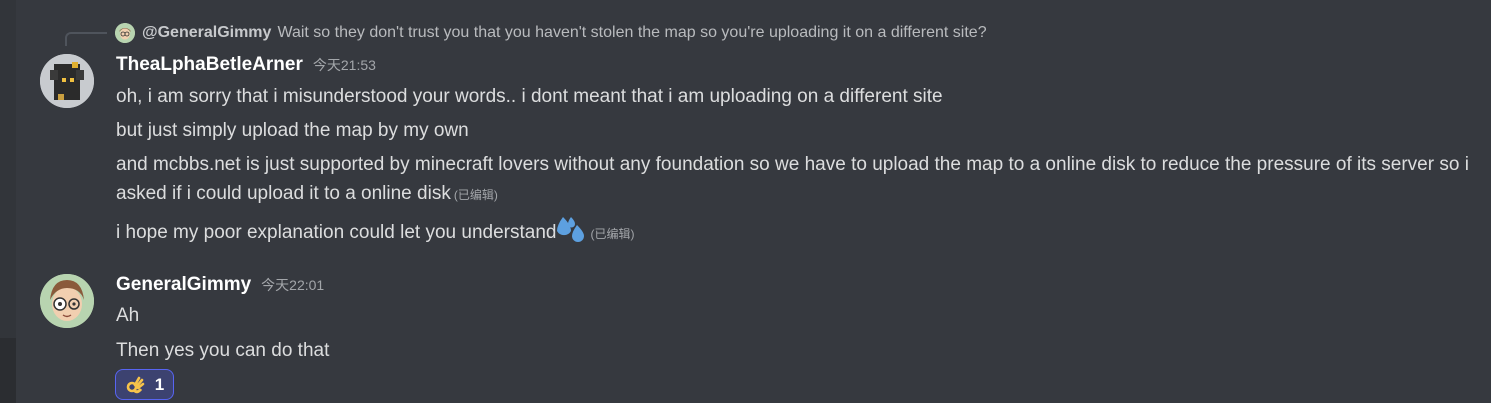 Image resolution: width=1491 pixels, height=403 pixels. Describe the element at coordinates (209, 65) in the screenshot. I see `username: TheaLphaBetleArner` at that location.